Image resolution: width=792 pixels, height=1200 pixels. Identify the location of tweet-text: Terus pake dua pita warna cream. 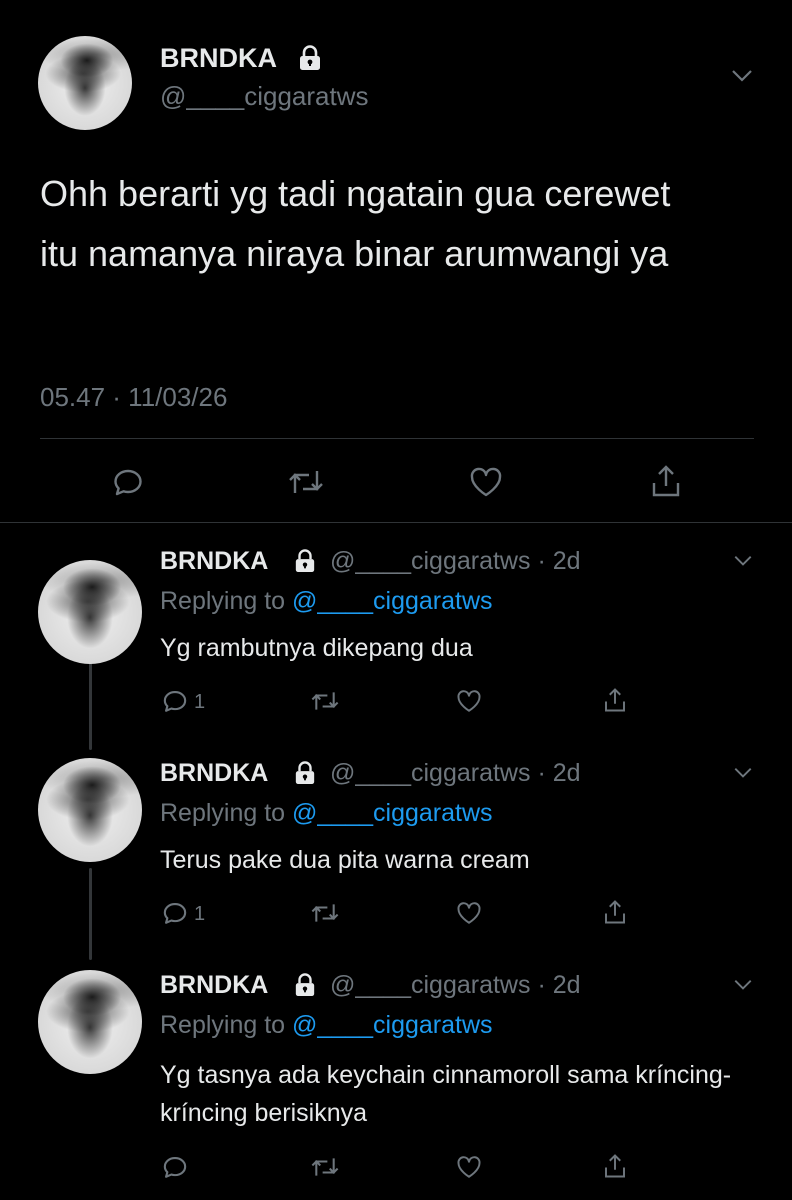
(345, 860).